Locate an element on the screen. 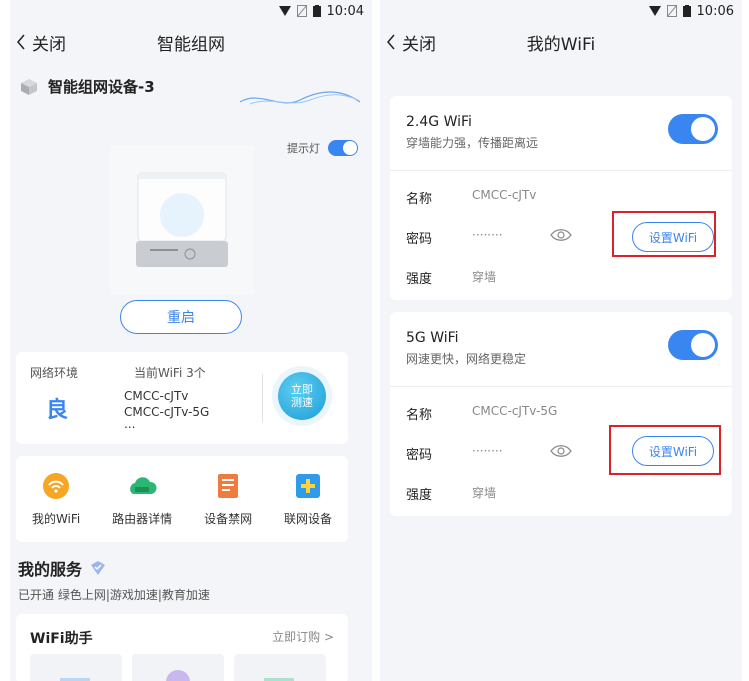 The width and height of the screenshot is (749, 681). router-image is located at coordinates (182, 220).